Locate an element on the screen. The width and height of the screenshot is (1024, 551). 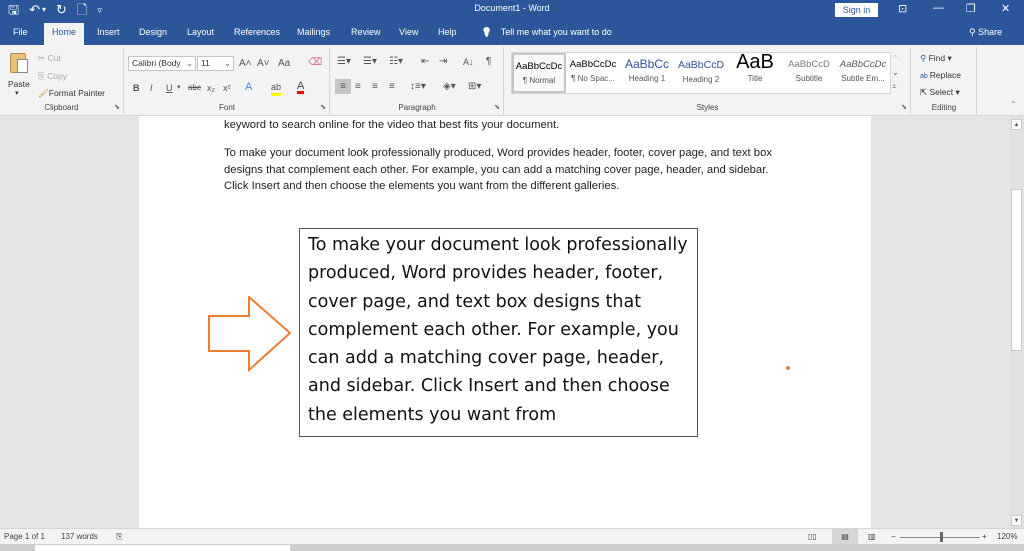
restore-button: ❐ is located at coordinates (971, 8).